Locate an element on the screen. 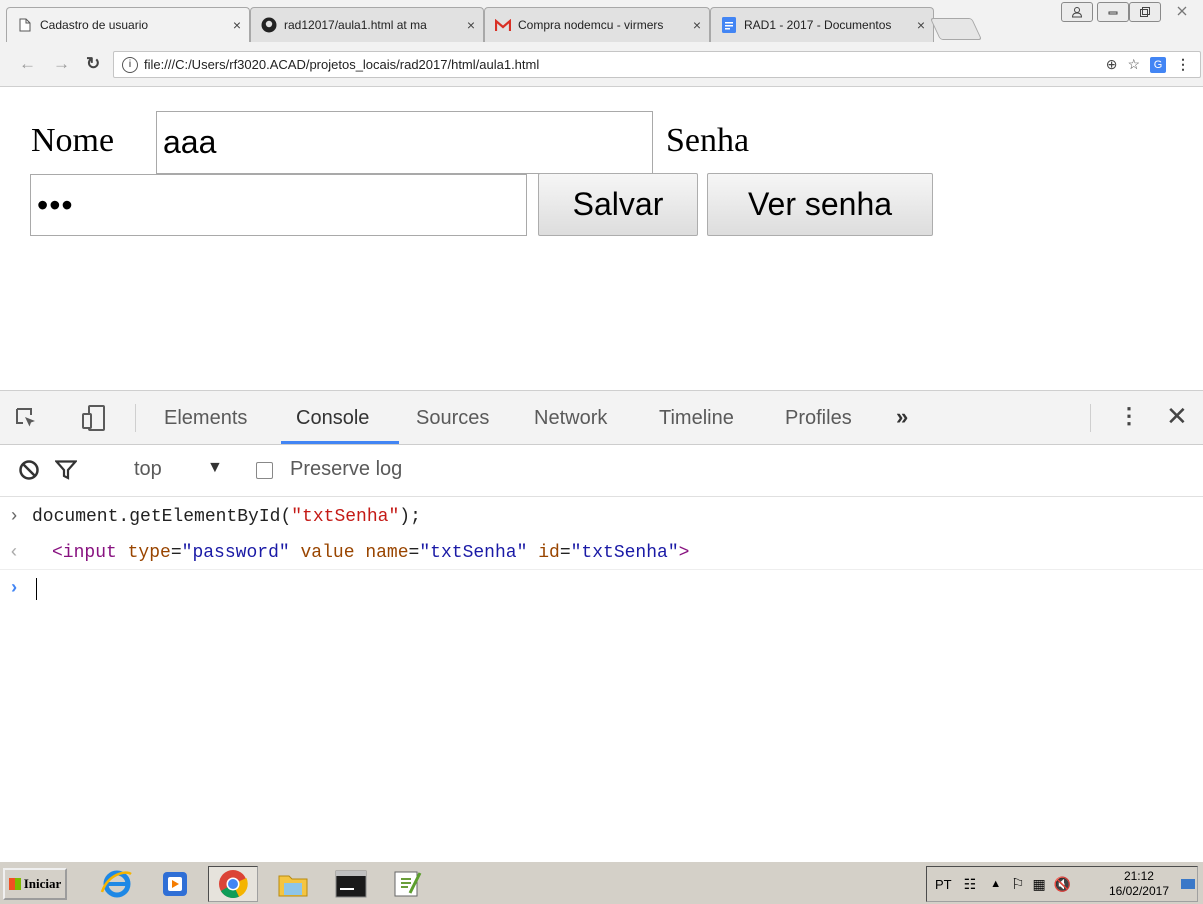  close-window-button is located at coordinates (1182, 11).